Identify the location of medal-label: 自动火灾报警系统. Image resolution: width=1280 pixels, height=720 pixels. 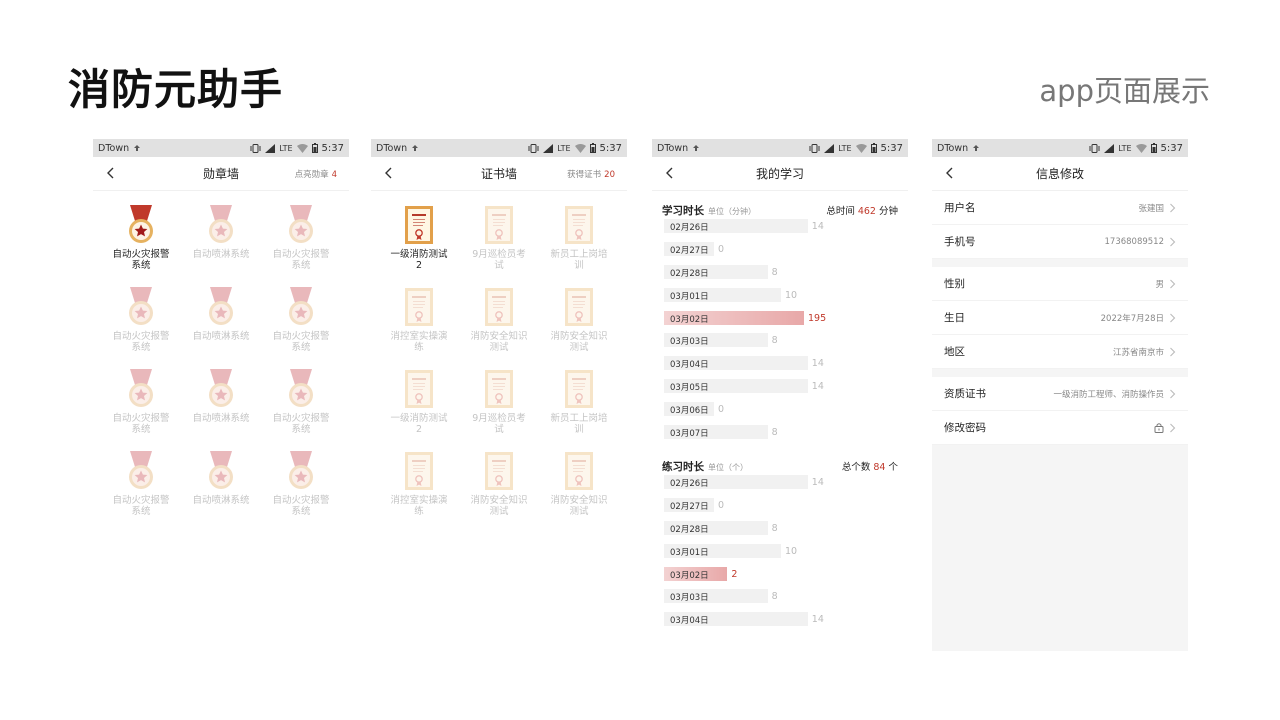
(301, 260).